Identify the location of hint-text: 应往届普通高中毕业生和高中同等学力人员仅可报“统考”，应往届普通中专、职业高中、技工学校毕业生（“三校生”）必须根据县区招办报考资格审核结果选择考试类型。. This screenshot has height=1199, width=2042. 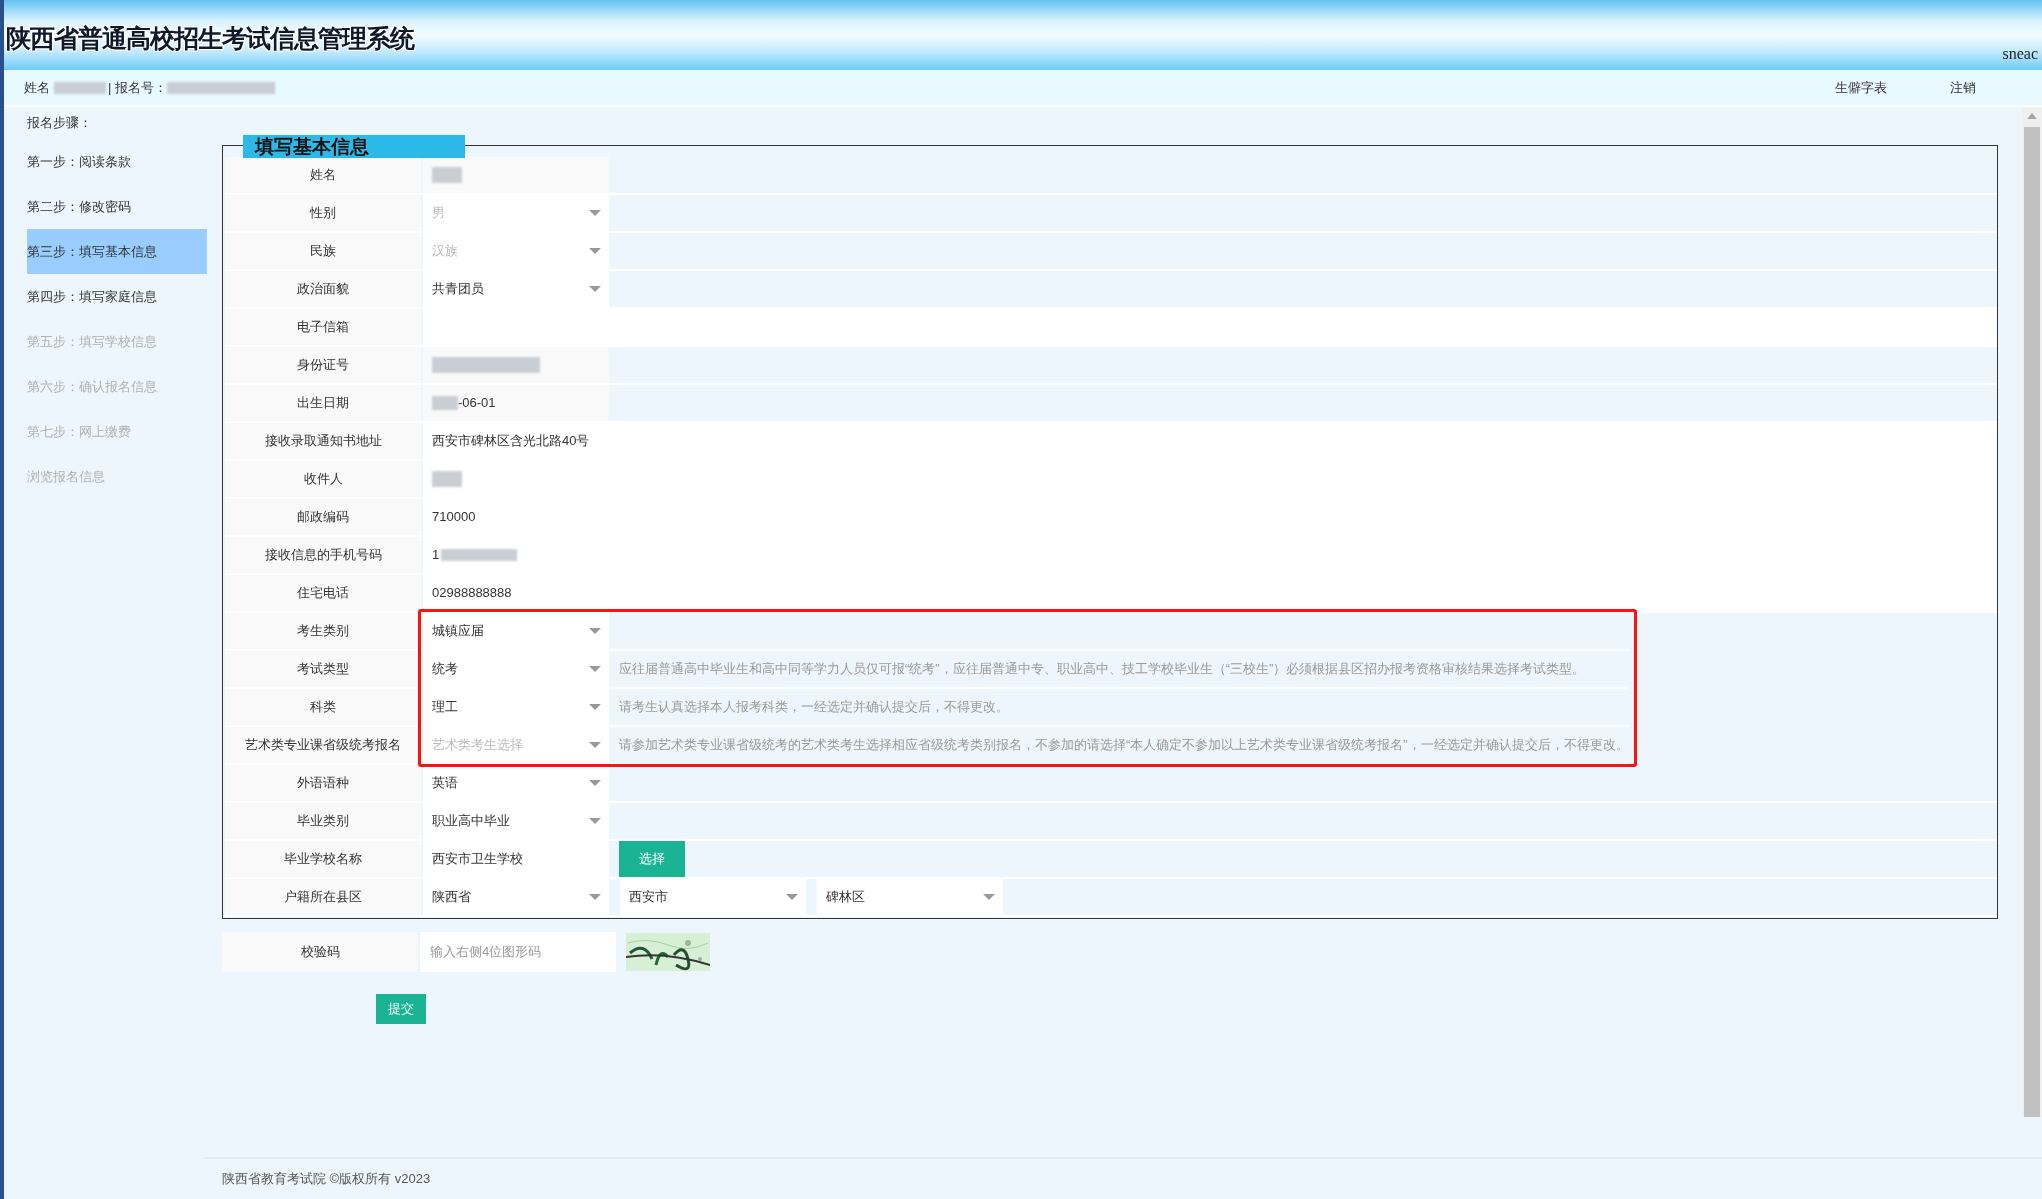
(1102, 669).